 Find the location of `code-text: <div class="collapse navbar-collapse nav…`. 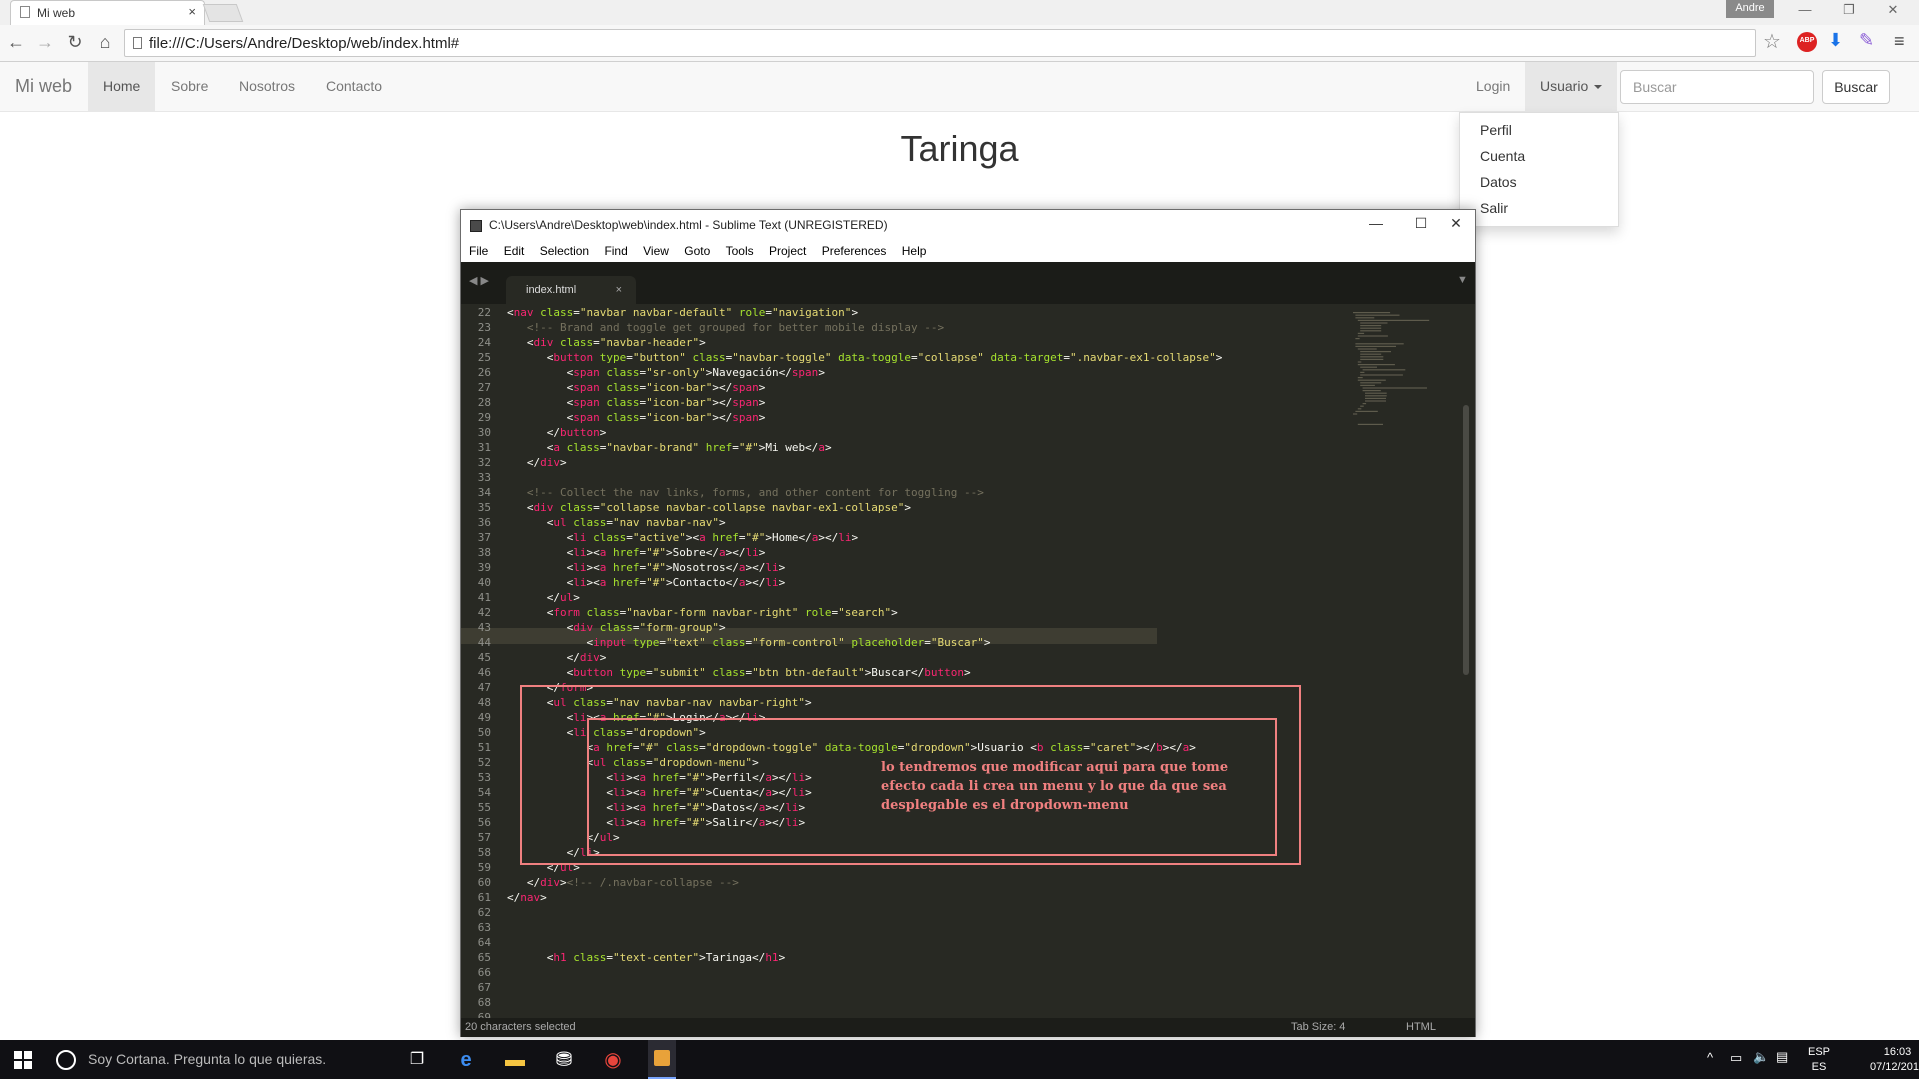

code-text: <div class="collapse navbar-collapse nav… is located at coordinates (709, 507).